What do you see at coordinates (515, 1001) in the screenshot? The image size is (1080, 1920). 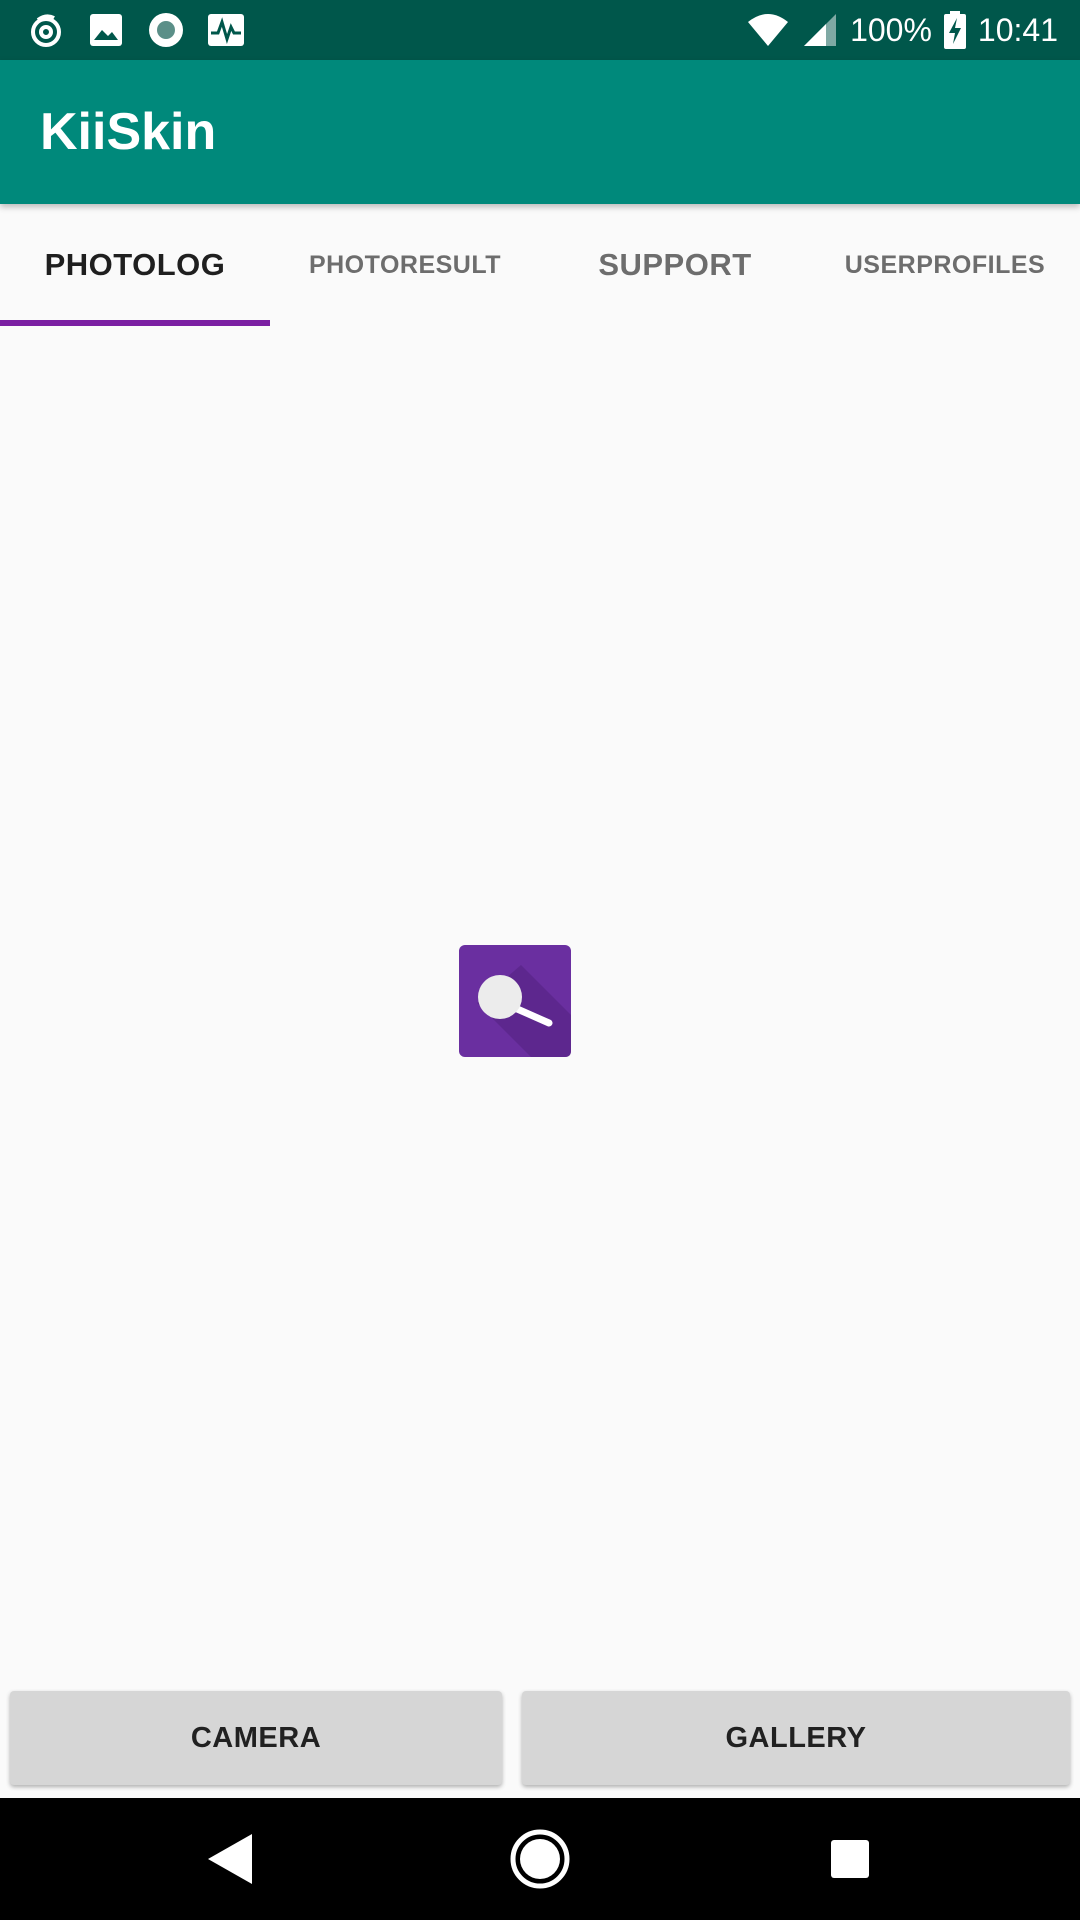 I see `magnifier-app-icon` at bounding box center [515, 1001].